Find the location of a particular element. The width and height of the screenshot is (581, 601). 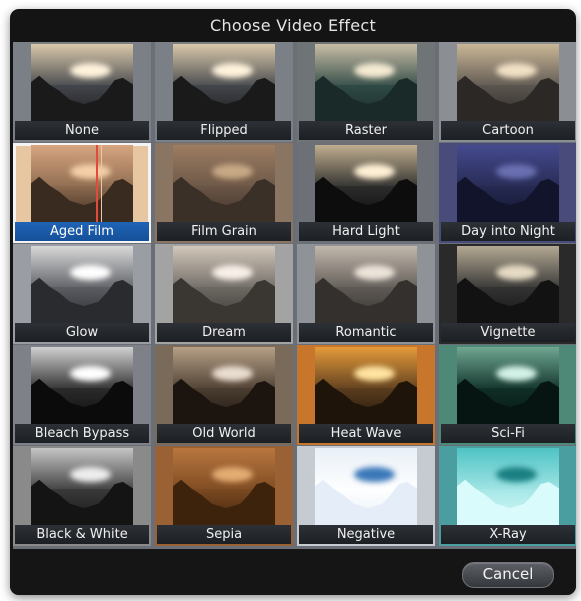

effect-label: Sepia is located at coordinates (224, 534).